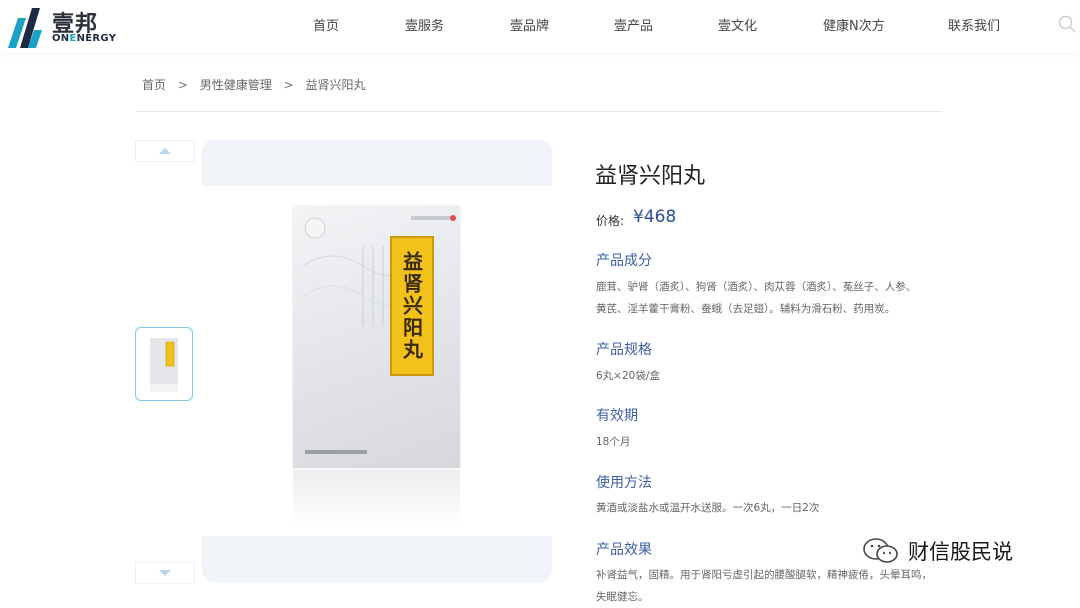 This screenshot has height=608, width=1080. What do you see at coordinates (236, 85) in the screenshot?
I see `breadcrumb-category: 男性健康管理` at bounding box center [236, 85].